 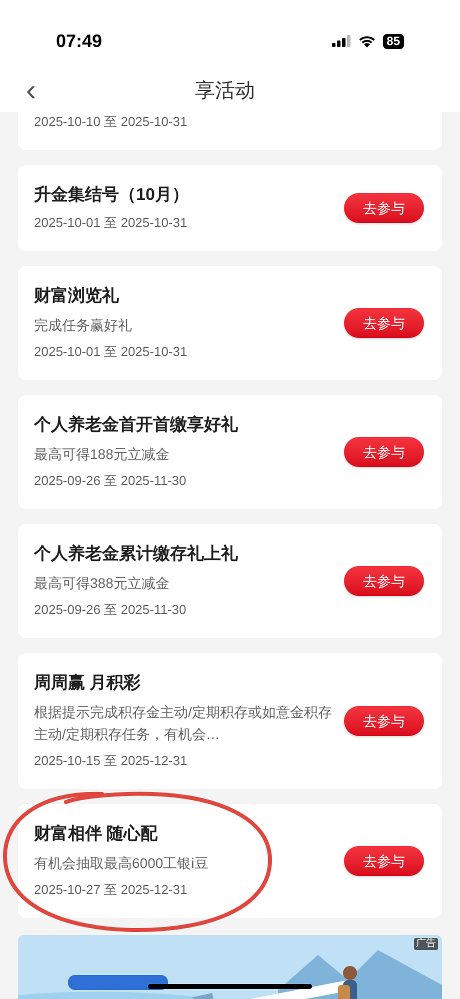 I want to click on ad-label: 广告, so click(x=426, y=944).